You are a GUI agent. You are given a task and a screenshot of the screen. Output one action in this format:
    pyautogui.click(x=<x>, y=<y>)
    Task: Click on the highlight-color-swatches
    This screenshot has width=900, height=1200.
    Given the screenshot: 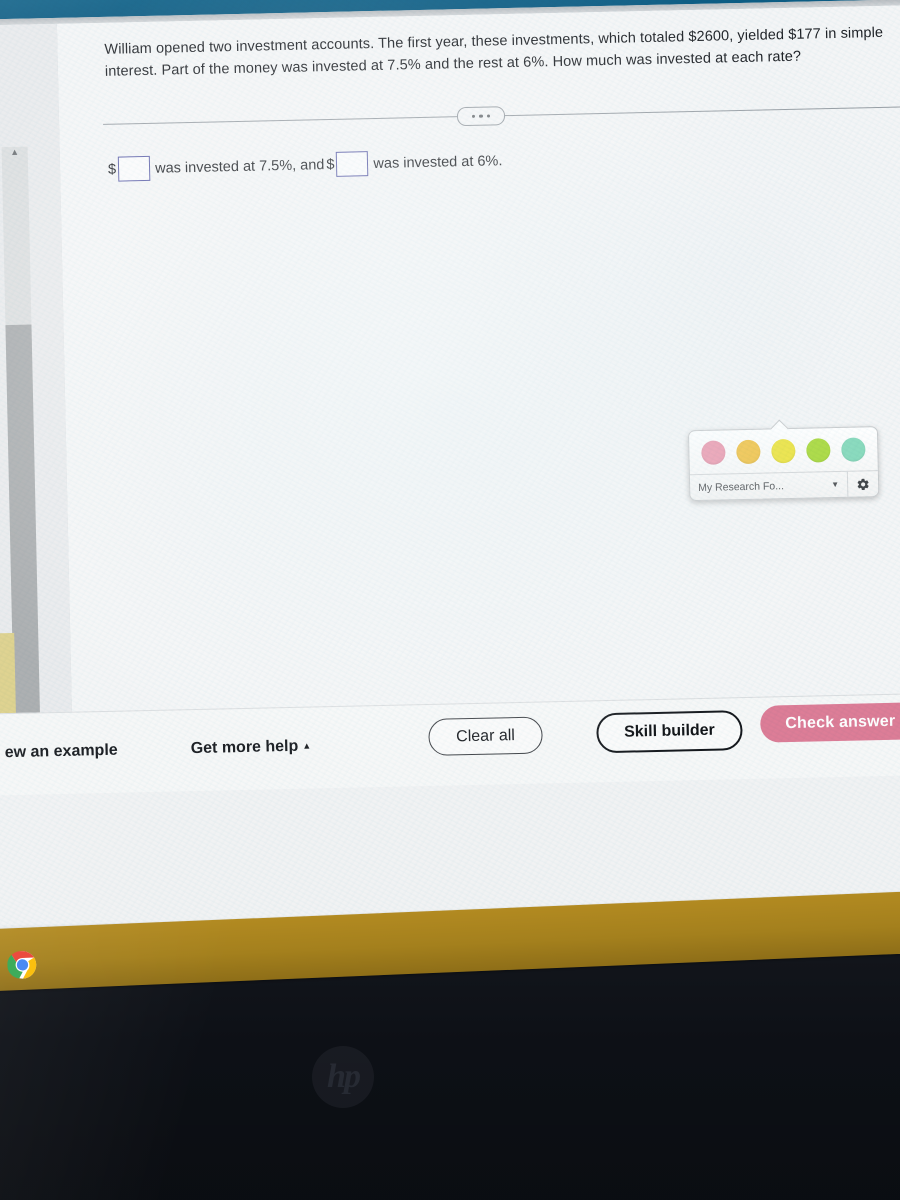 What is the action you would take?
    pyautogui.click(x=783, y=450)
    